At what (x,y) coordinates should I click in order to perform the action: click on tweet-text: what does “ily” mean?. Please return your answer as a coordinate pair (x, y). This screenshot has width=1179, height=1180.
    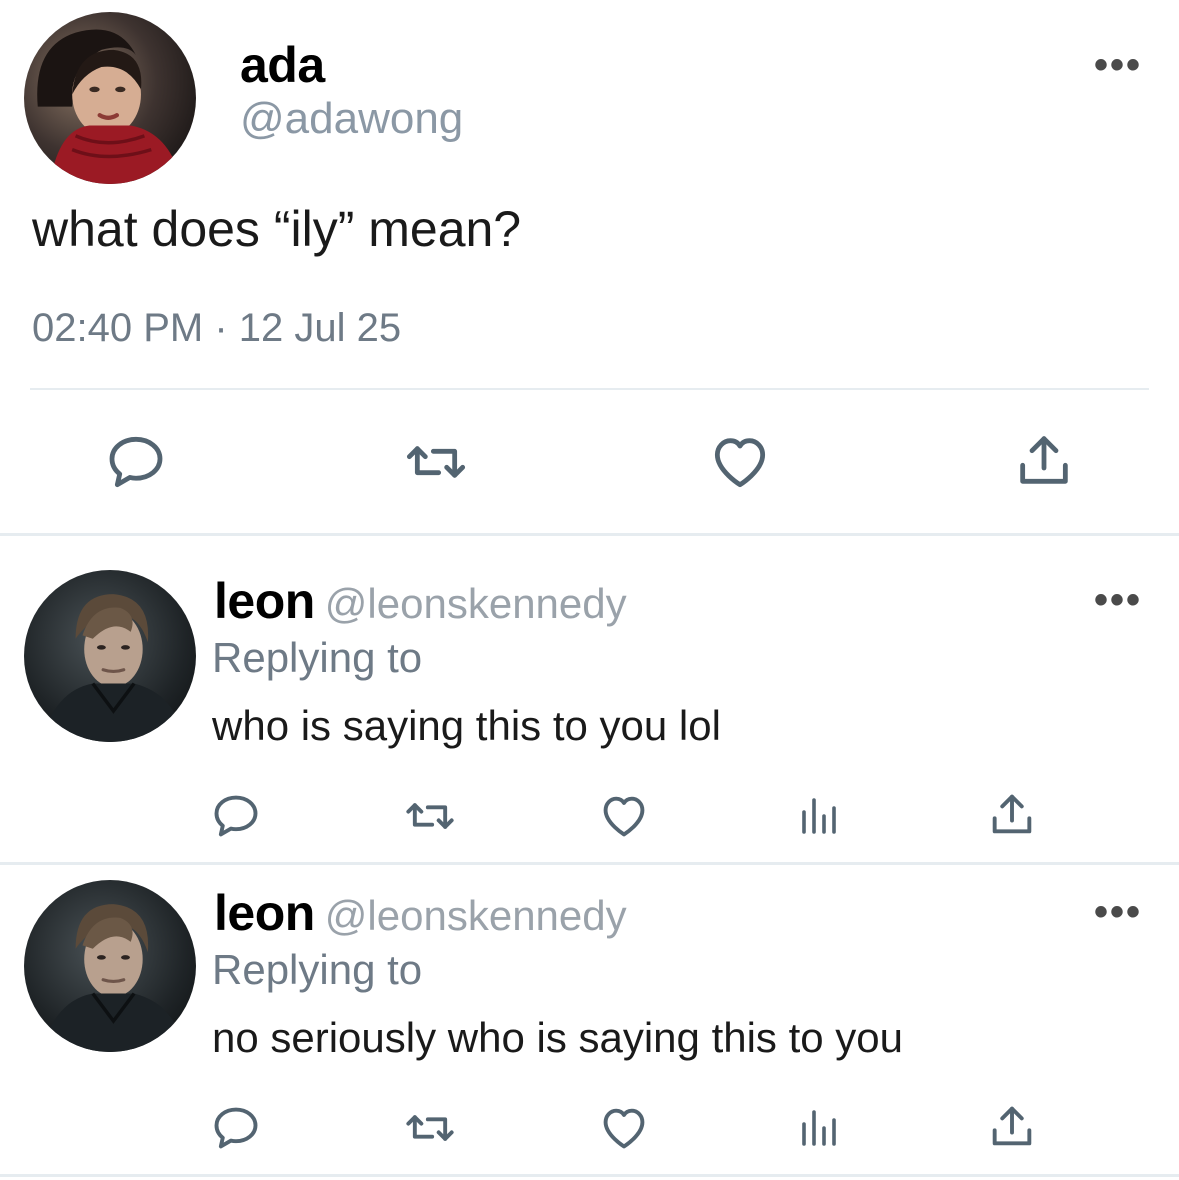
    Looking at the image, I should click on (277, 229).